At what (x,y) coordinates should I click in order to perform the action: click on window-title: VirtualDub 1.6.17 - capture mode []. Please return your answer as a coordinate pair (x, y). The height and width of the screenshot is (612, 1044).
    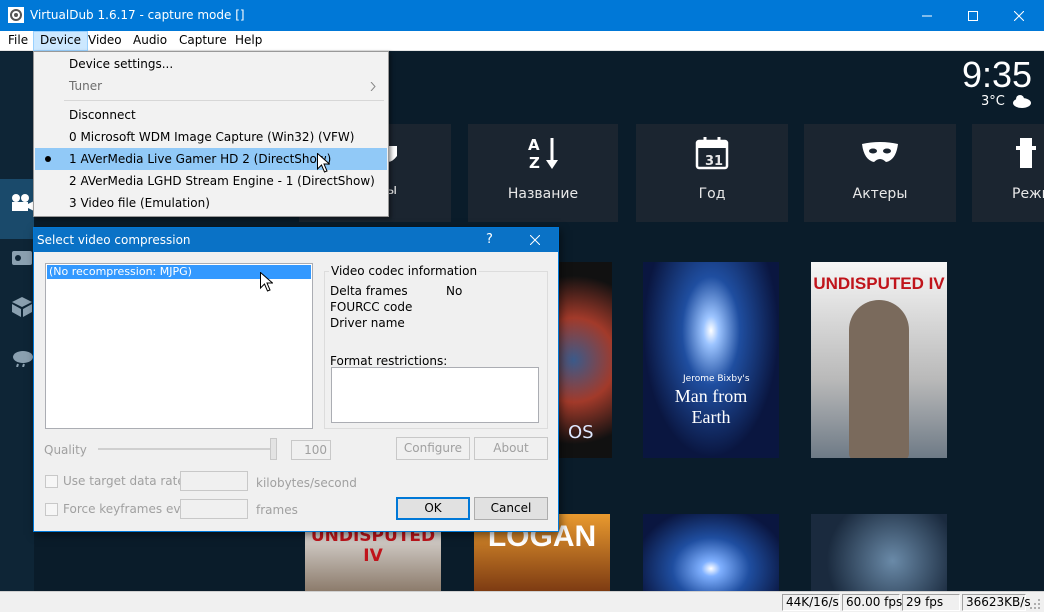
    Looking at the image, I should click on (137, 15).